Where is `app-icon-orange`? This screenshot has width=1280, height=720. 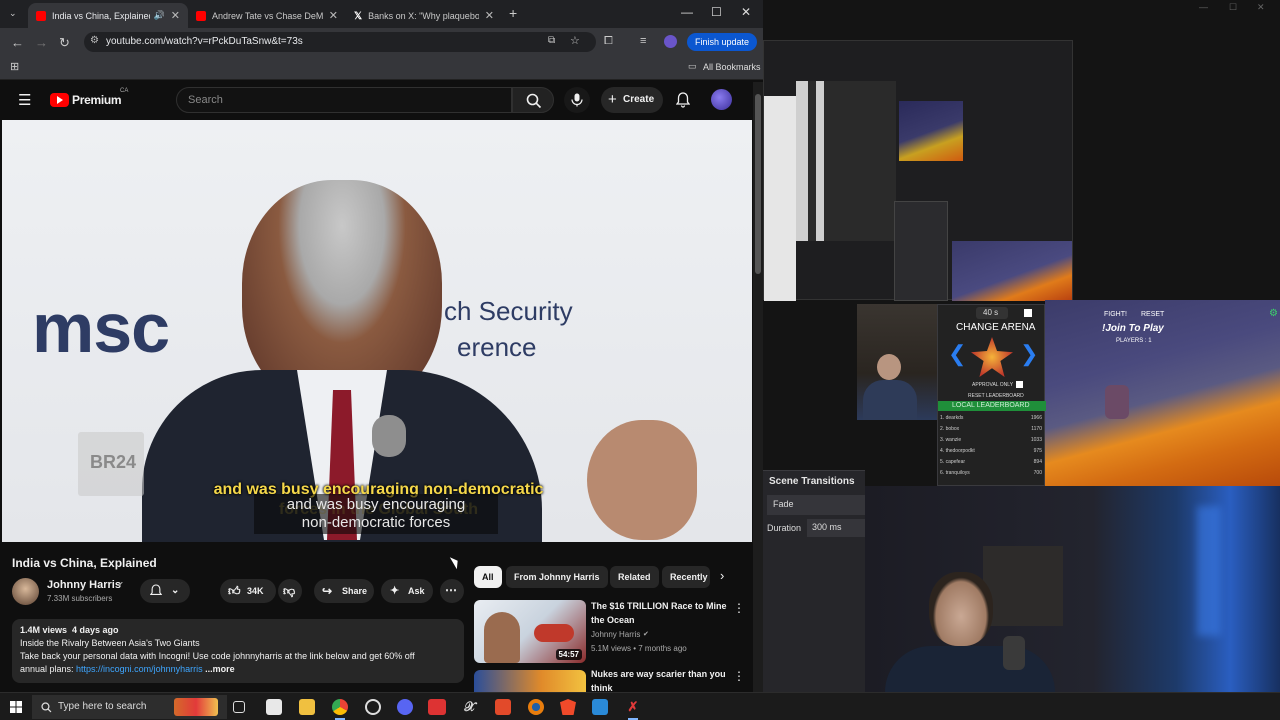
app-icon-orange is located at coordinates (503, 707).